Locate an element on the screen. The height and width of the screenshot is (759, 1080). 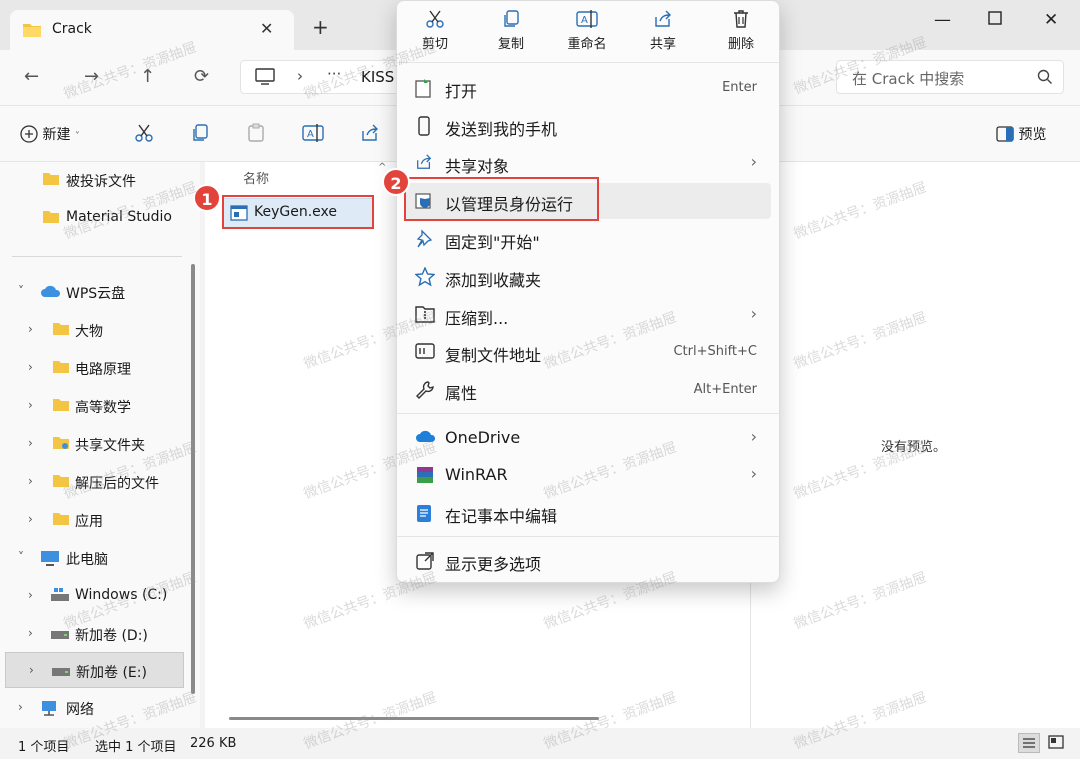
network-icon is located at coordinates (50, 710).